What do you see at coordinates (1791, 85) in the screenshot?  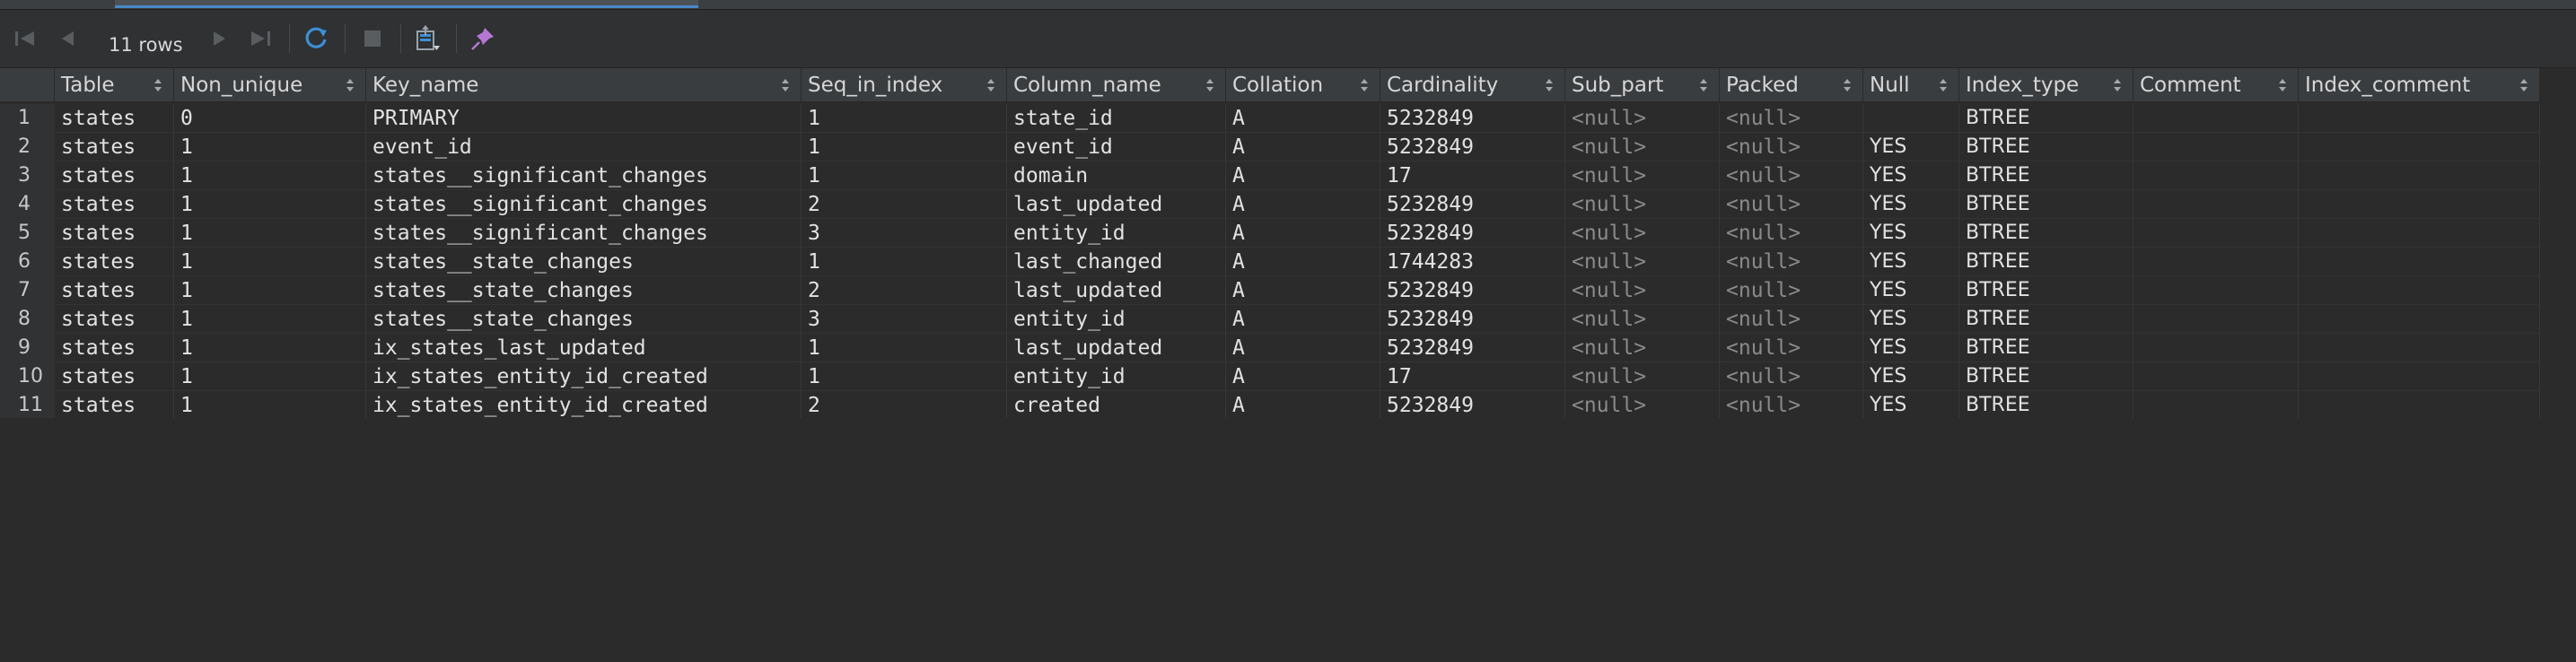 I see `column-header-packed: Packed` at bounding box center [1791, 85].